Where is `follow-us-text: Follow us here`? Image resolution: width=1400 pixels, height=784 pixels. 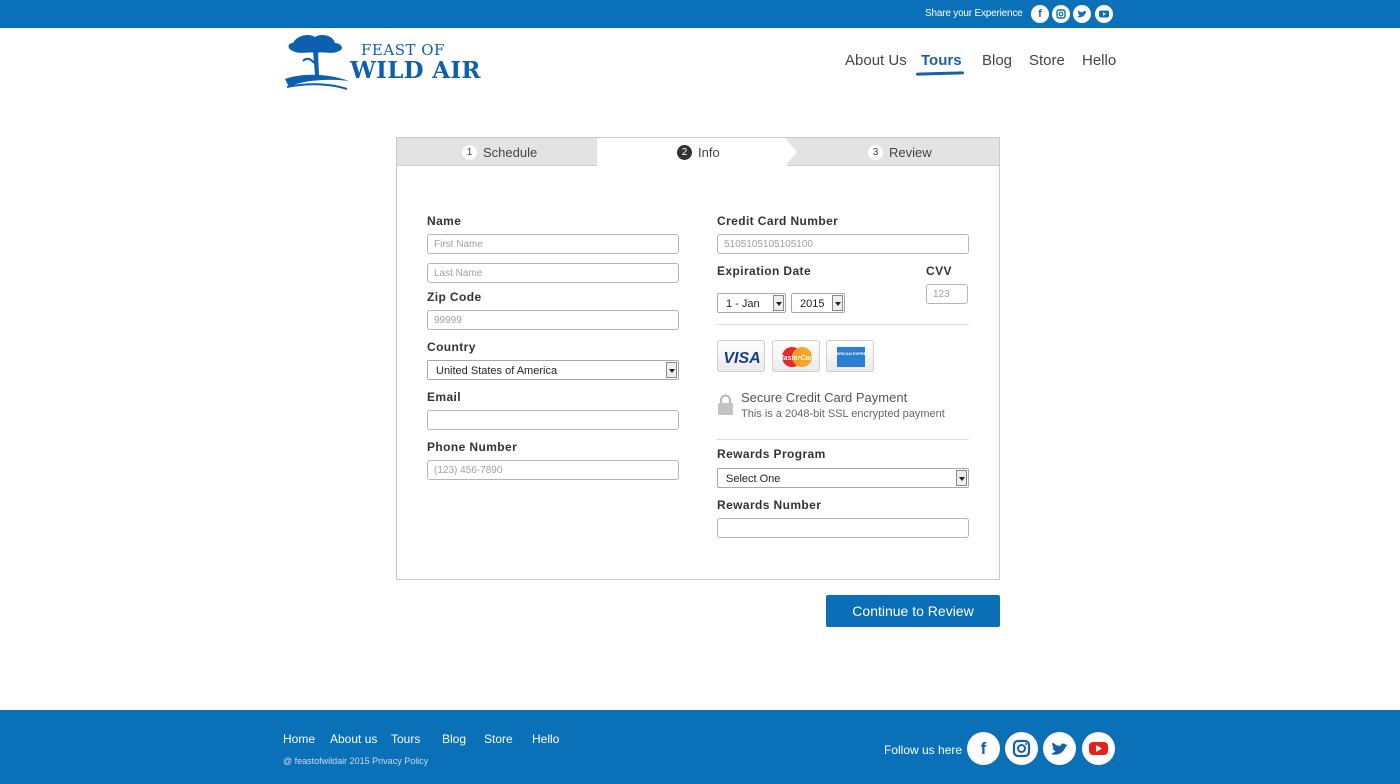 follow-us-text: Follow us here is located at coordinates (923, 750).